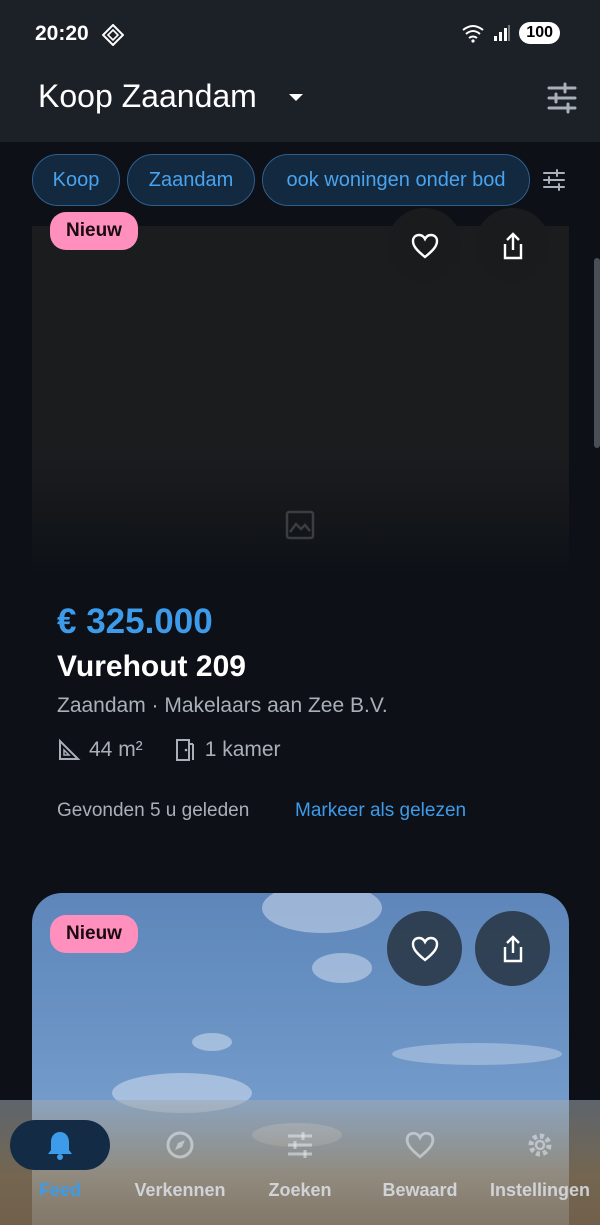  What do you see at coordinates (242, 749) in the screenshot?
I see `rooms-value: 1 kamer` at bounding box center [242, 749].